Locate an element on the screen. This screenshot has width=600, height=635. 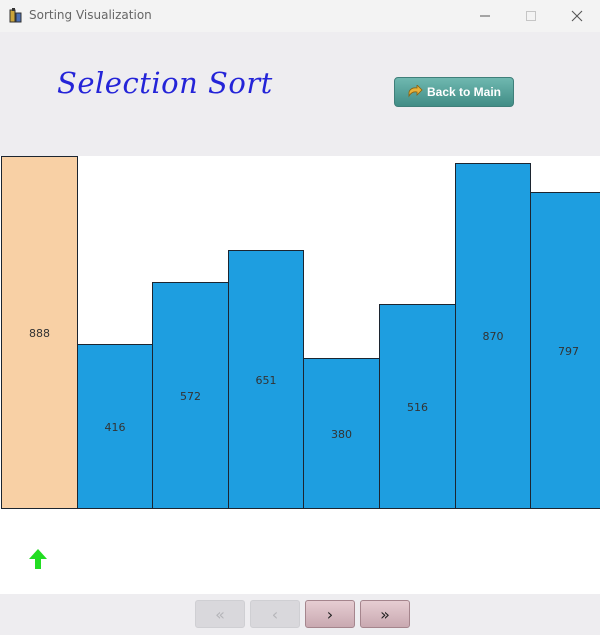
bar: 797 is located at coordinates (565, 350).